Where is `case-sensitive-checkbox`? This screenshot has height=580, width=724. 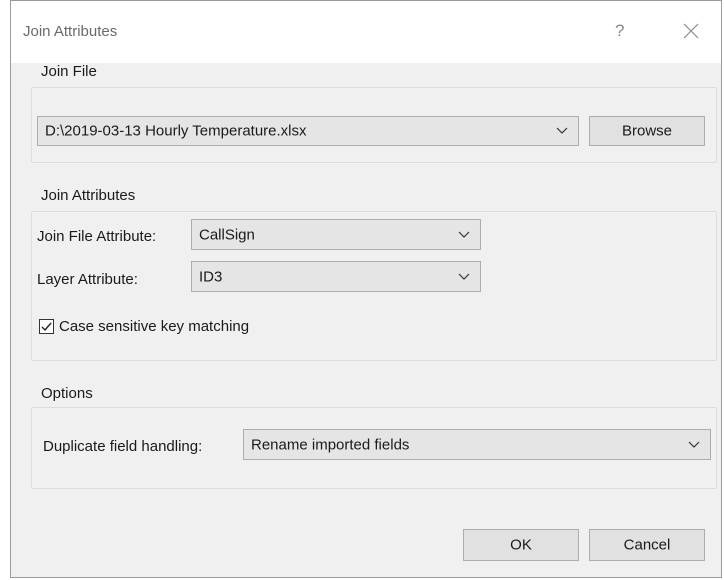
case-sensitive-checkbox is located at coordinates (46, 326).